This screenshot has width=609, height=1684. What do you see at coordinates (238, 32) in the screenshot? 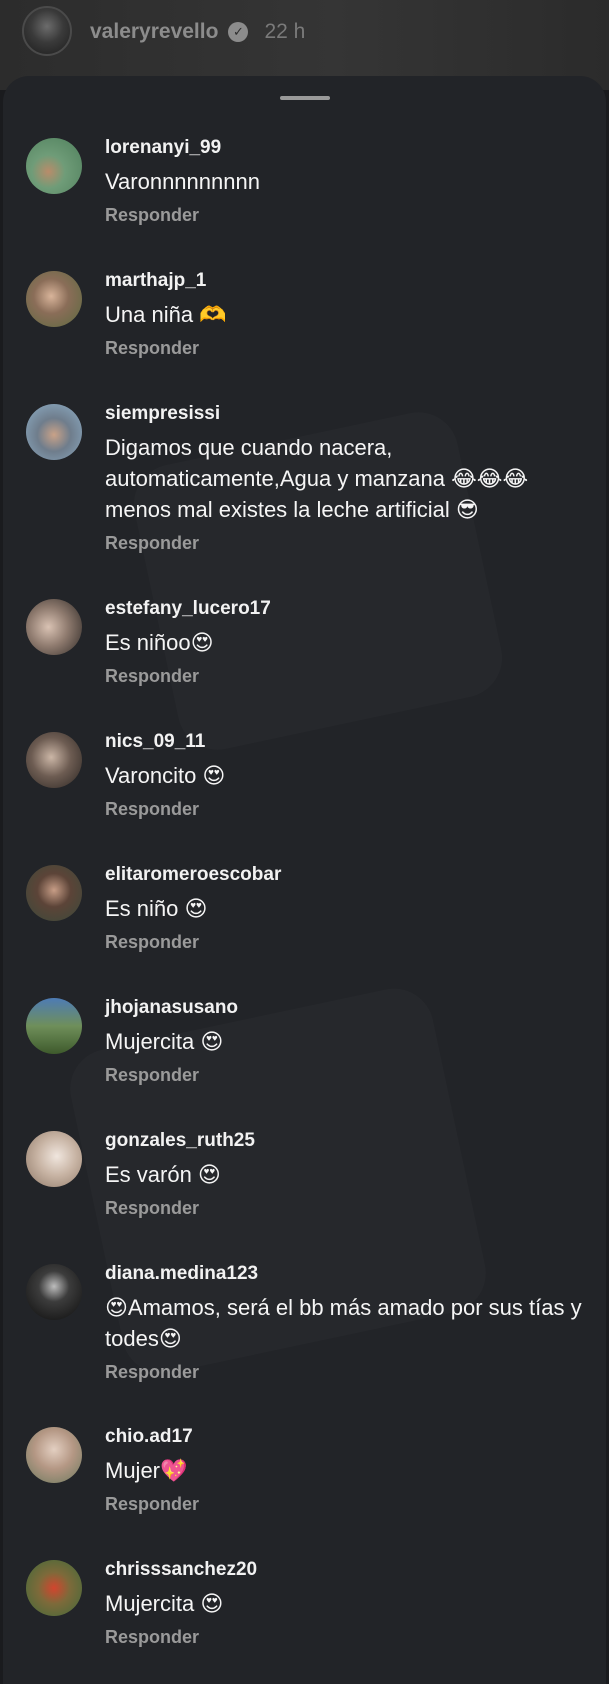
I see `verified-badge-icon: ✓` at bounding box center [238, 32].